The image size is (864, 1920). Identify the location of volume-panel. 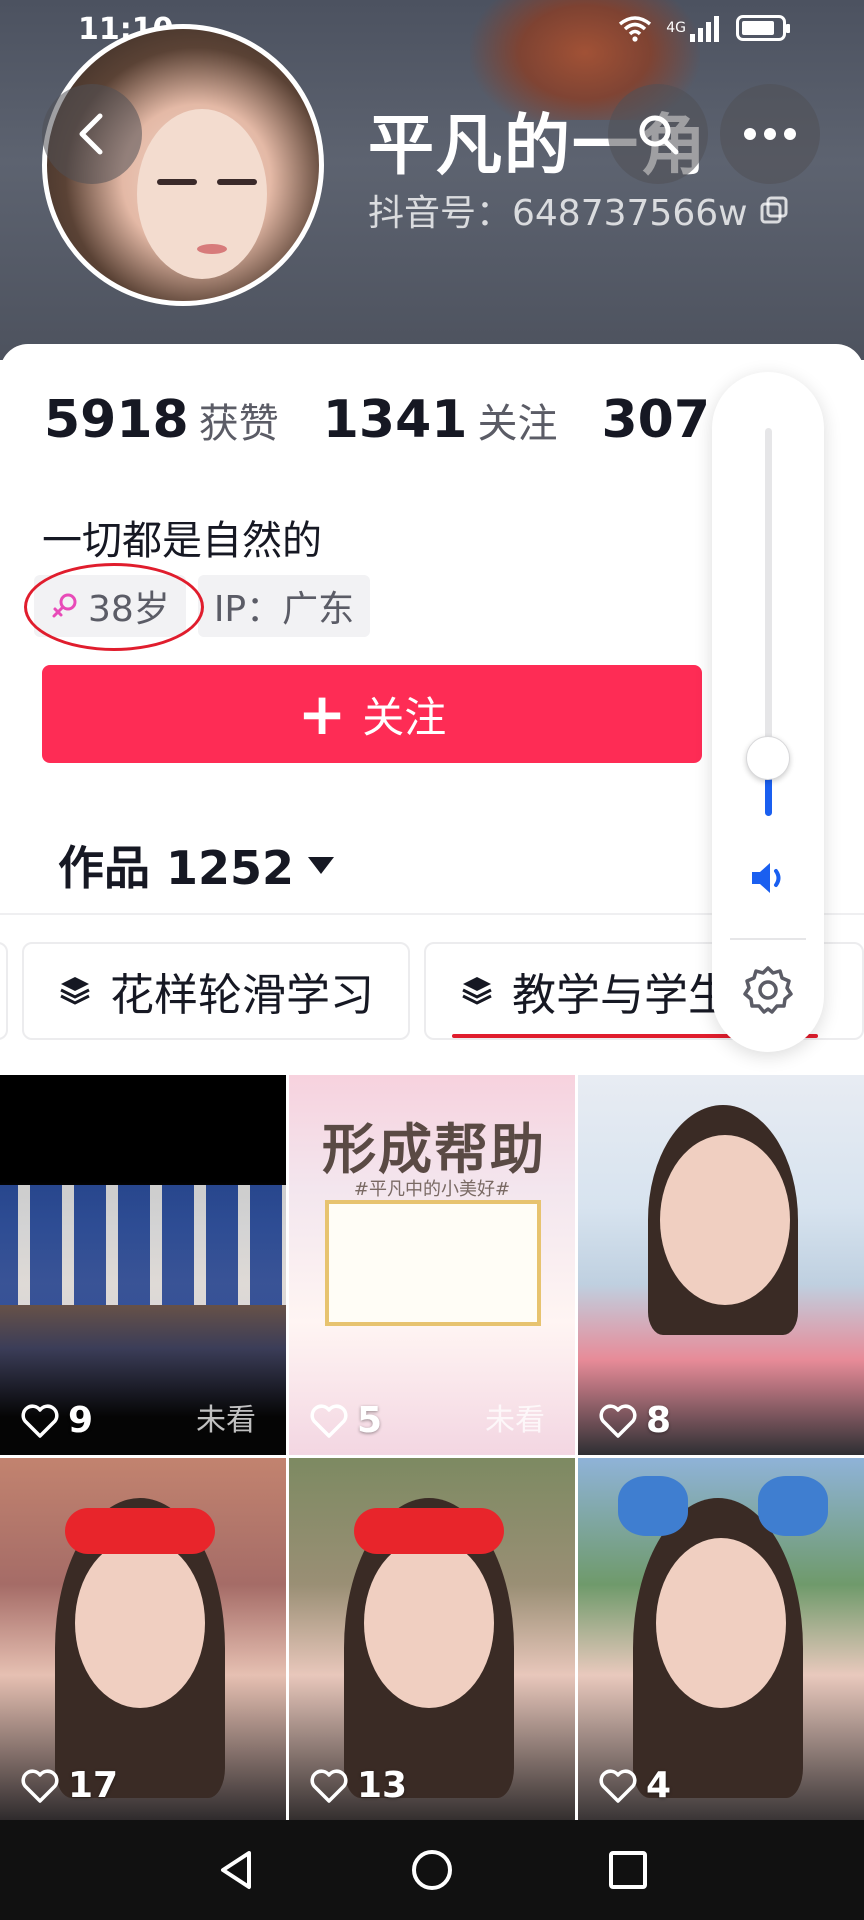
(768, 712).